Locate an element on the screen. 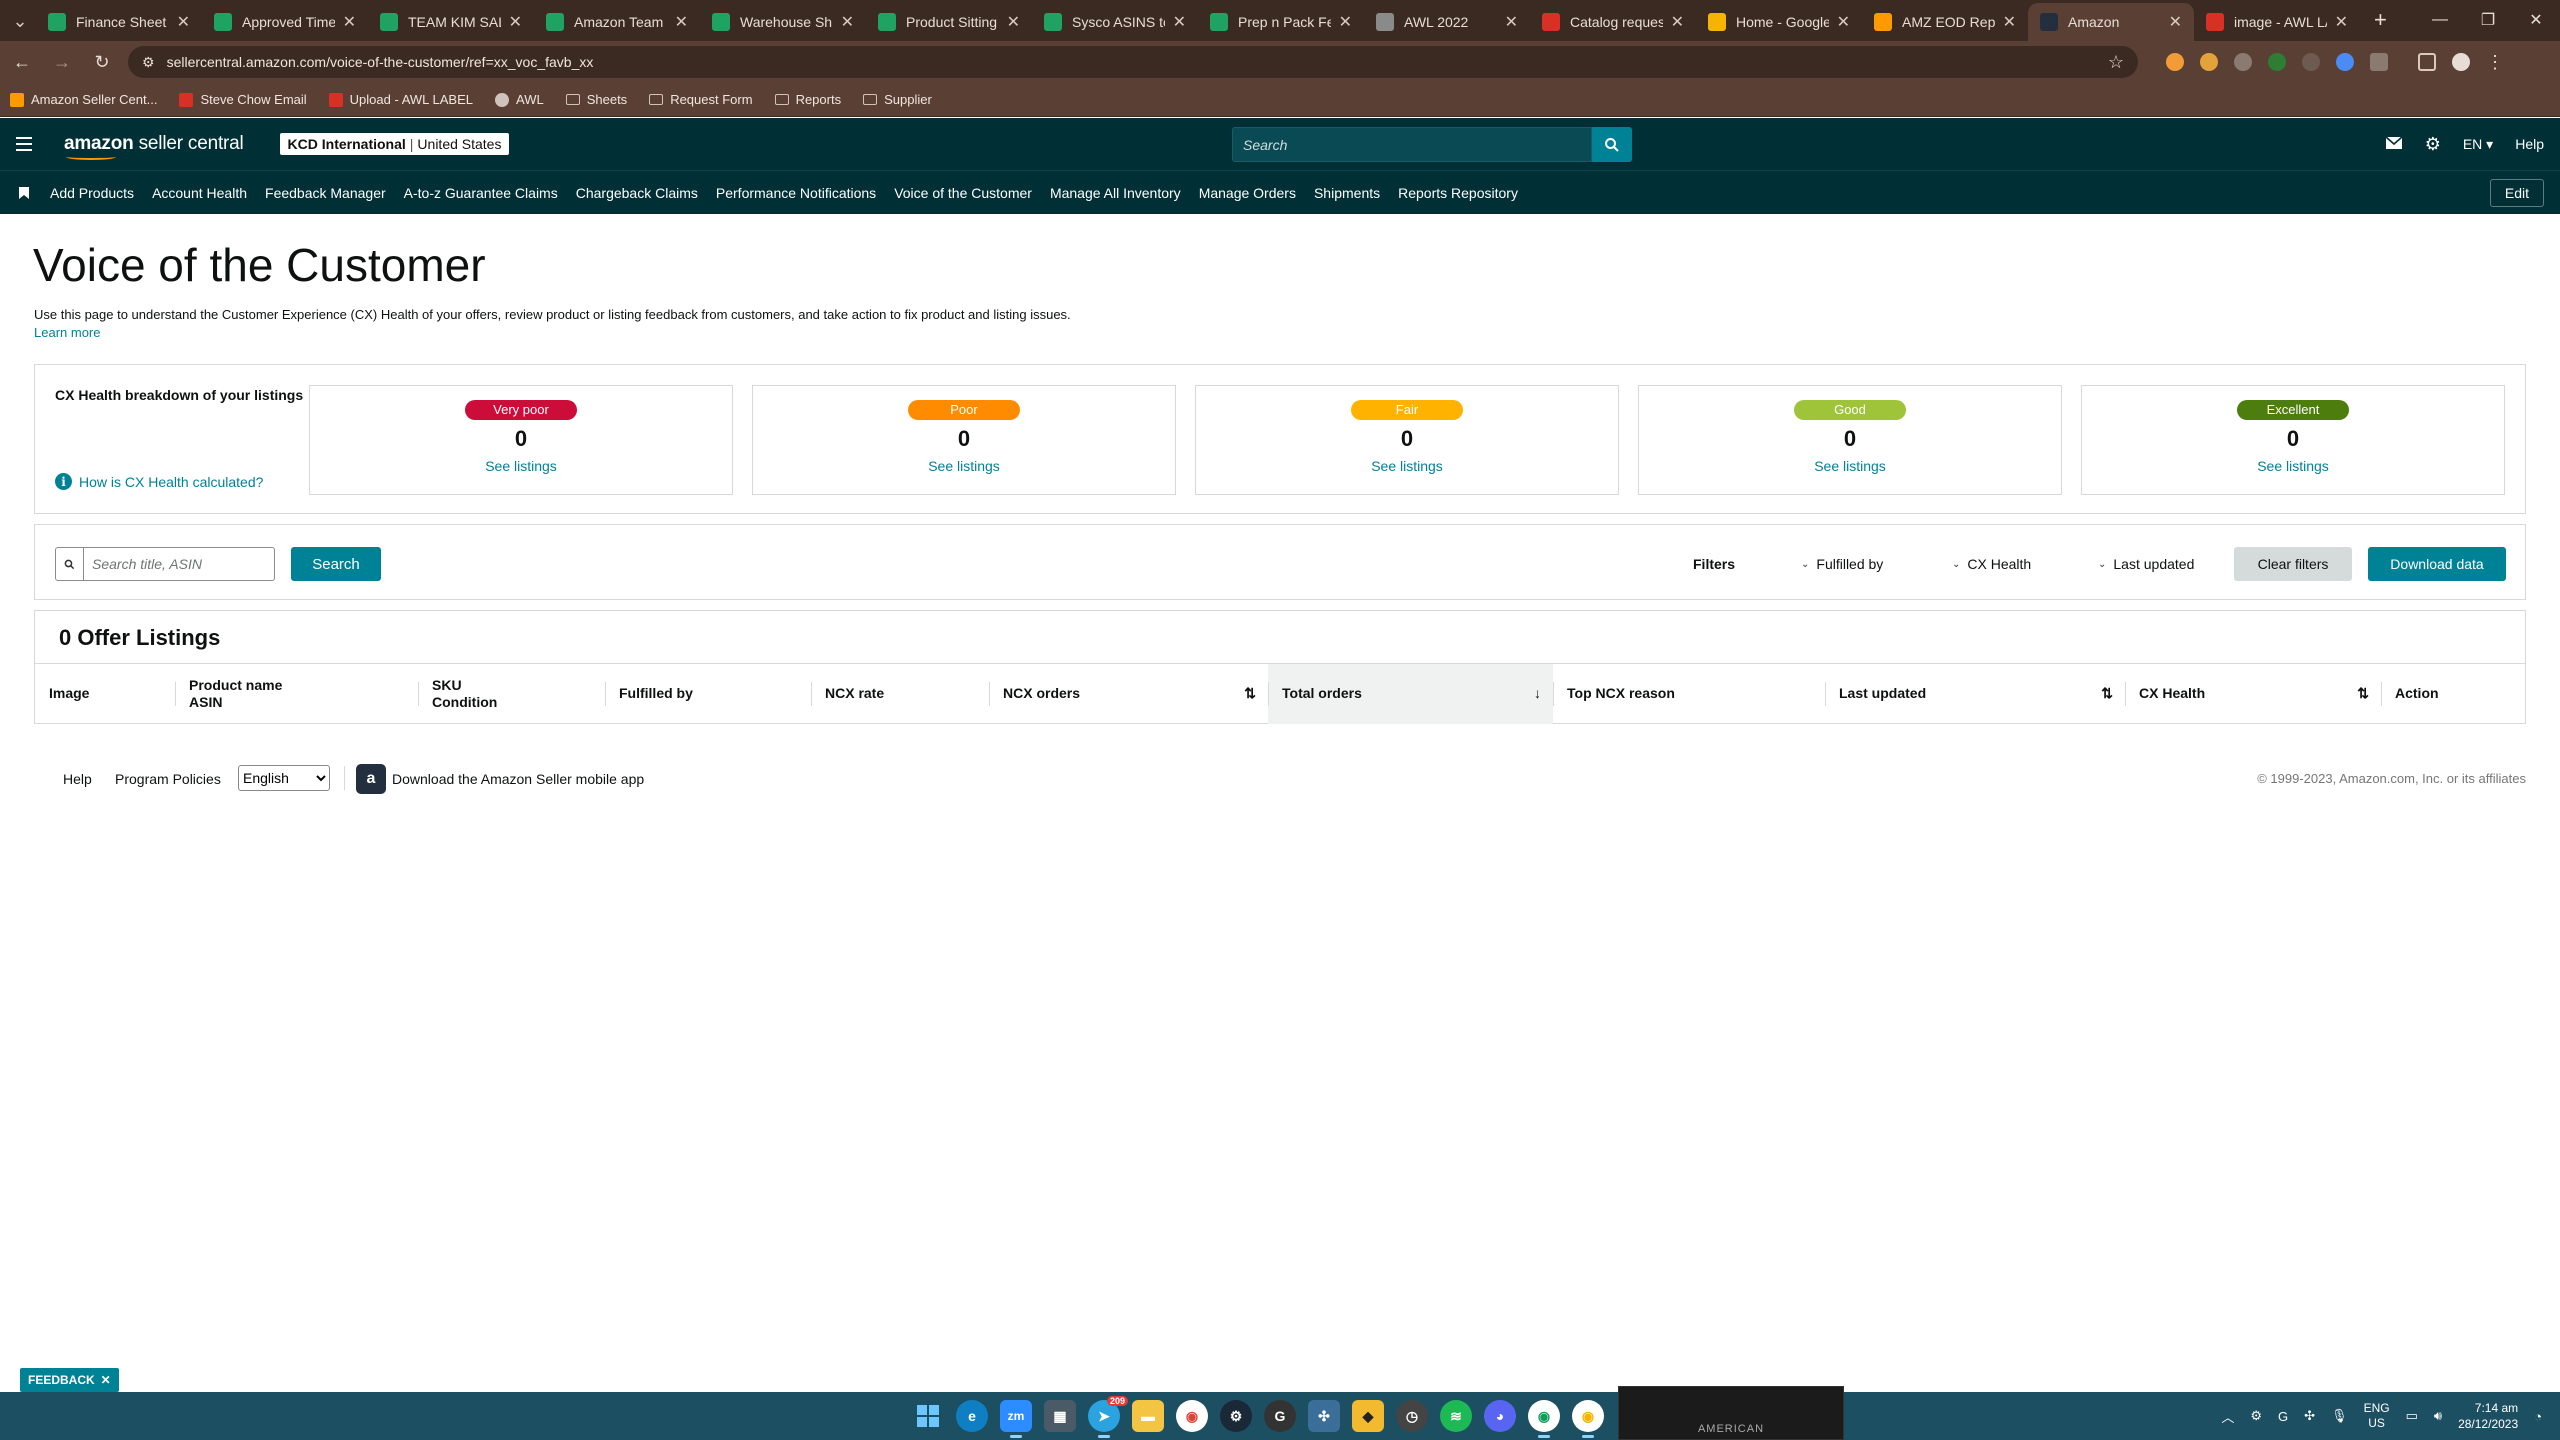 The image size is (2560, 1440). more-menu-icon: ⋮ is located at coordinates (2495, 62).